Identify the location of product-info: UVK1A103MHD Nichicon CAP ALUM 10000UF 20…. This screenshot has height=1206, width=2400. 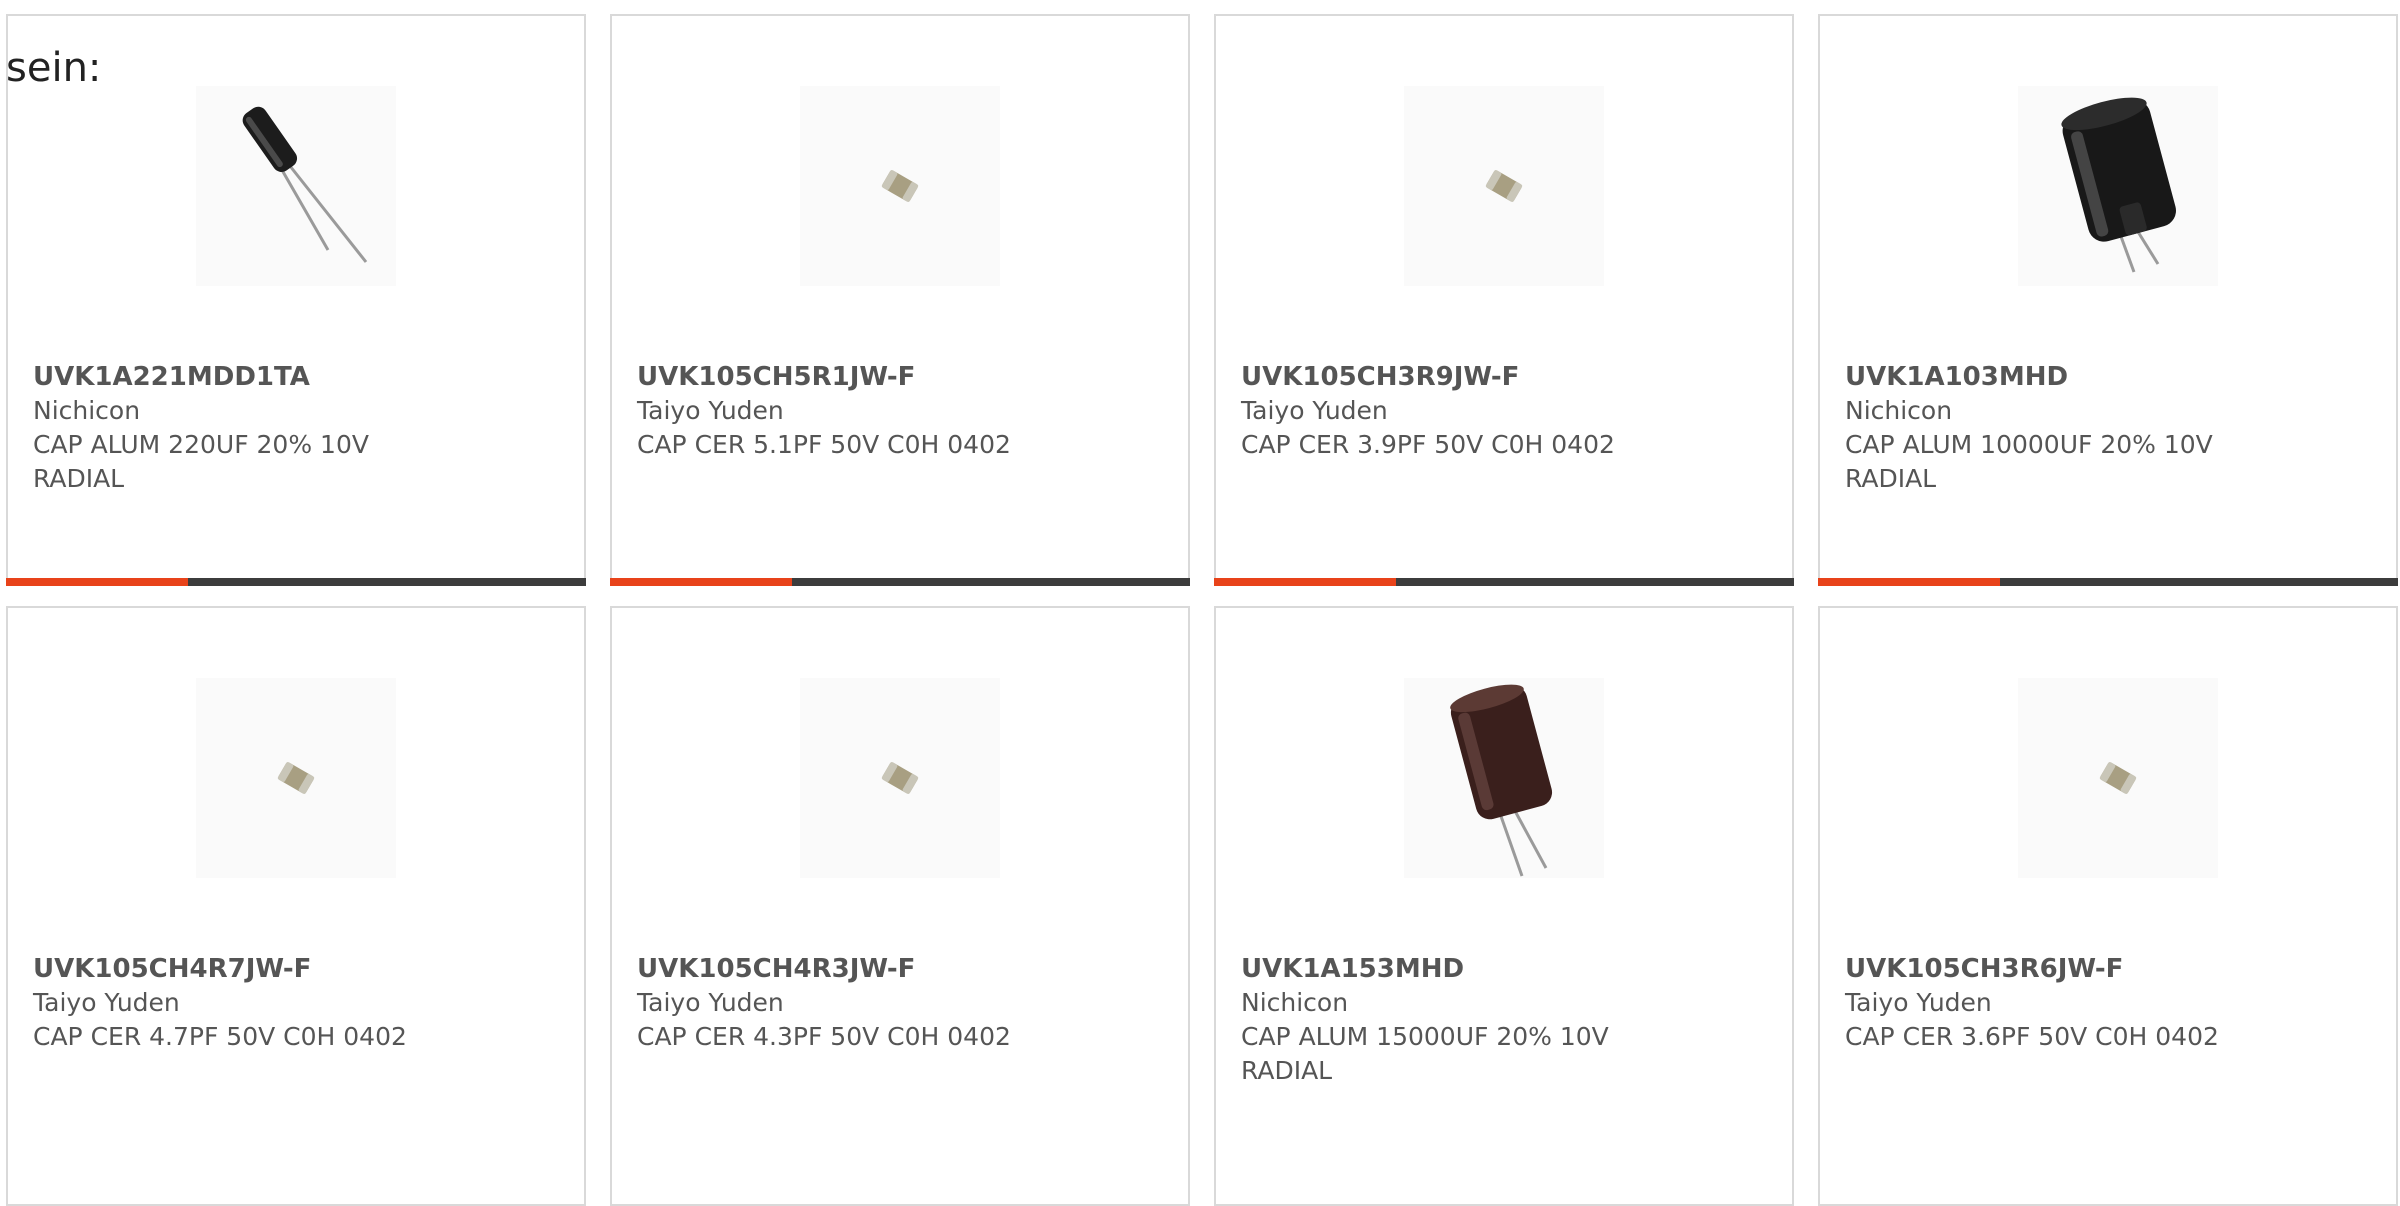
(2100, 428).